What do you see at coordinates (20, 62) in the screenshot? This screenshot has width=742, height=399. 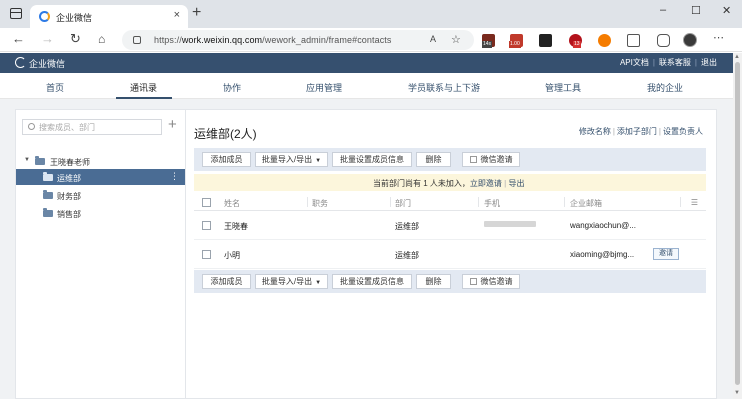 I see `wework-logo-icon` at bounding box center [20, 62].